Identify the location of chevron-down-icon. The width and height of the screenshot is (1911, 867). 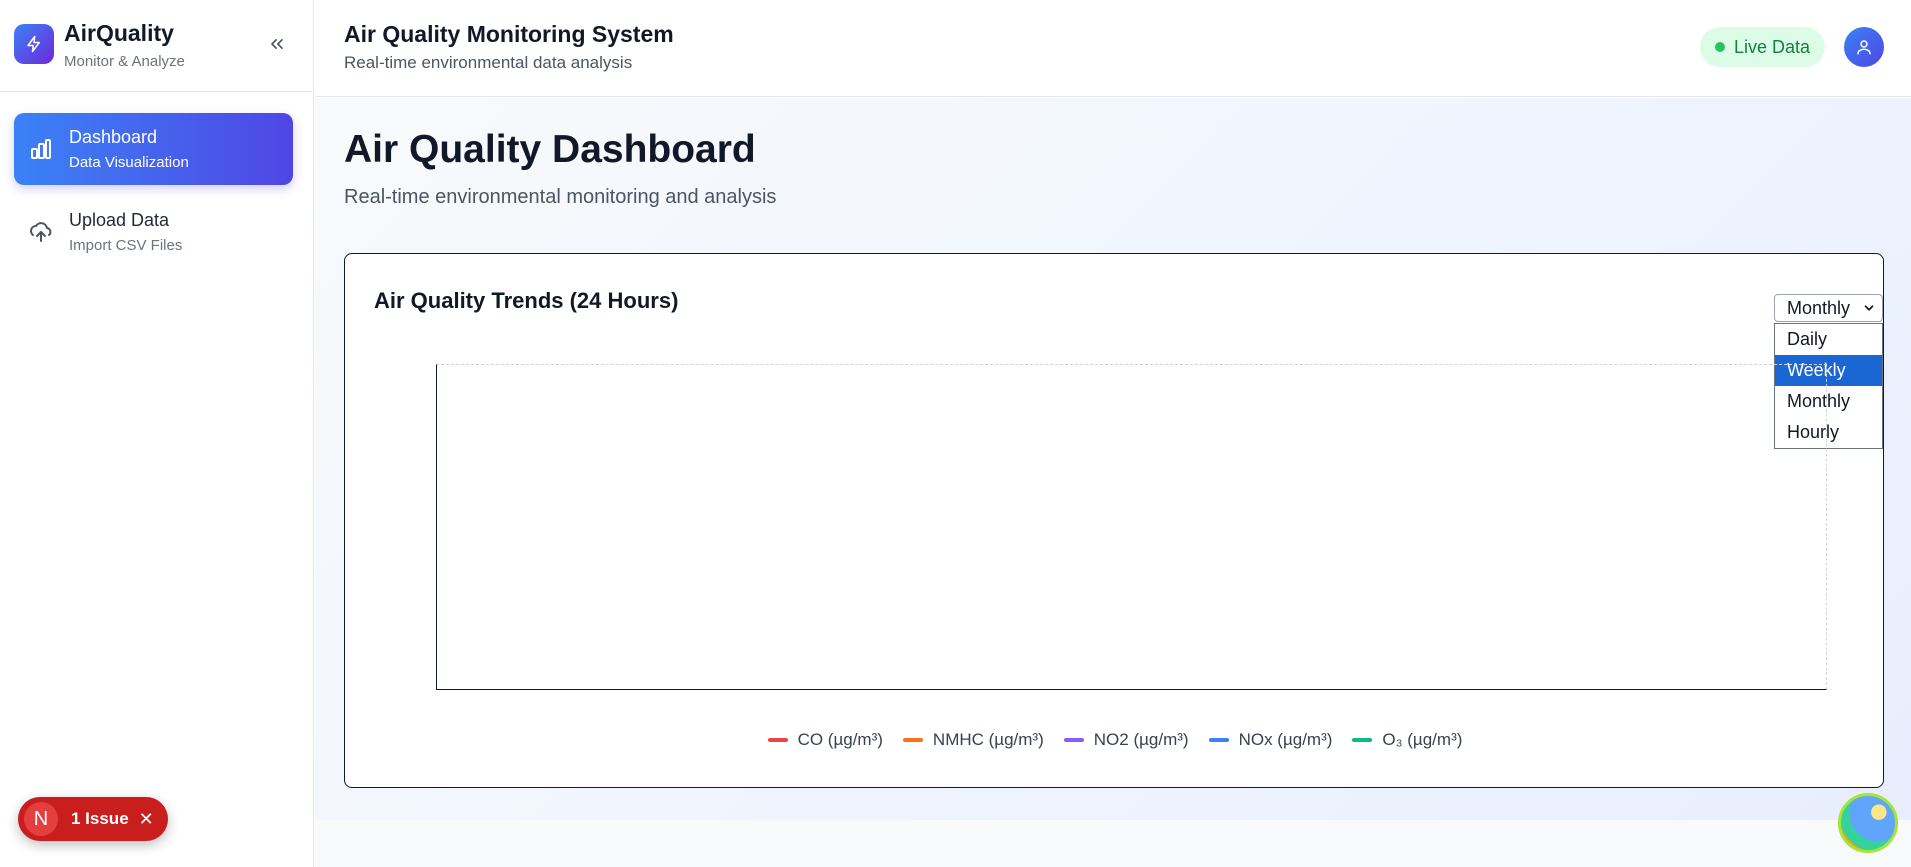
(1869, 308).